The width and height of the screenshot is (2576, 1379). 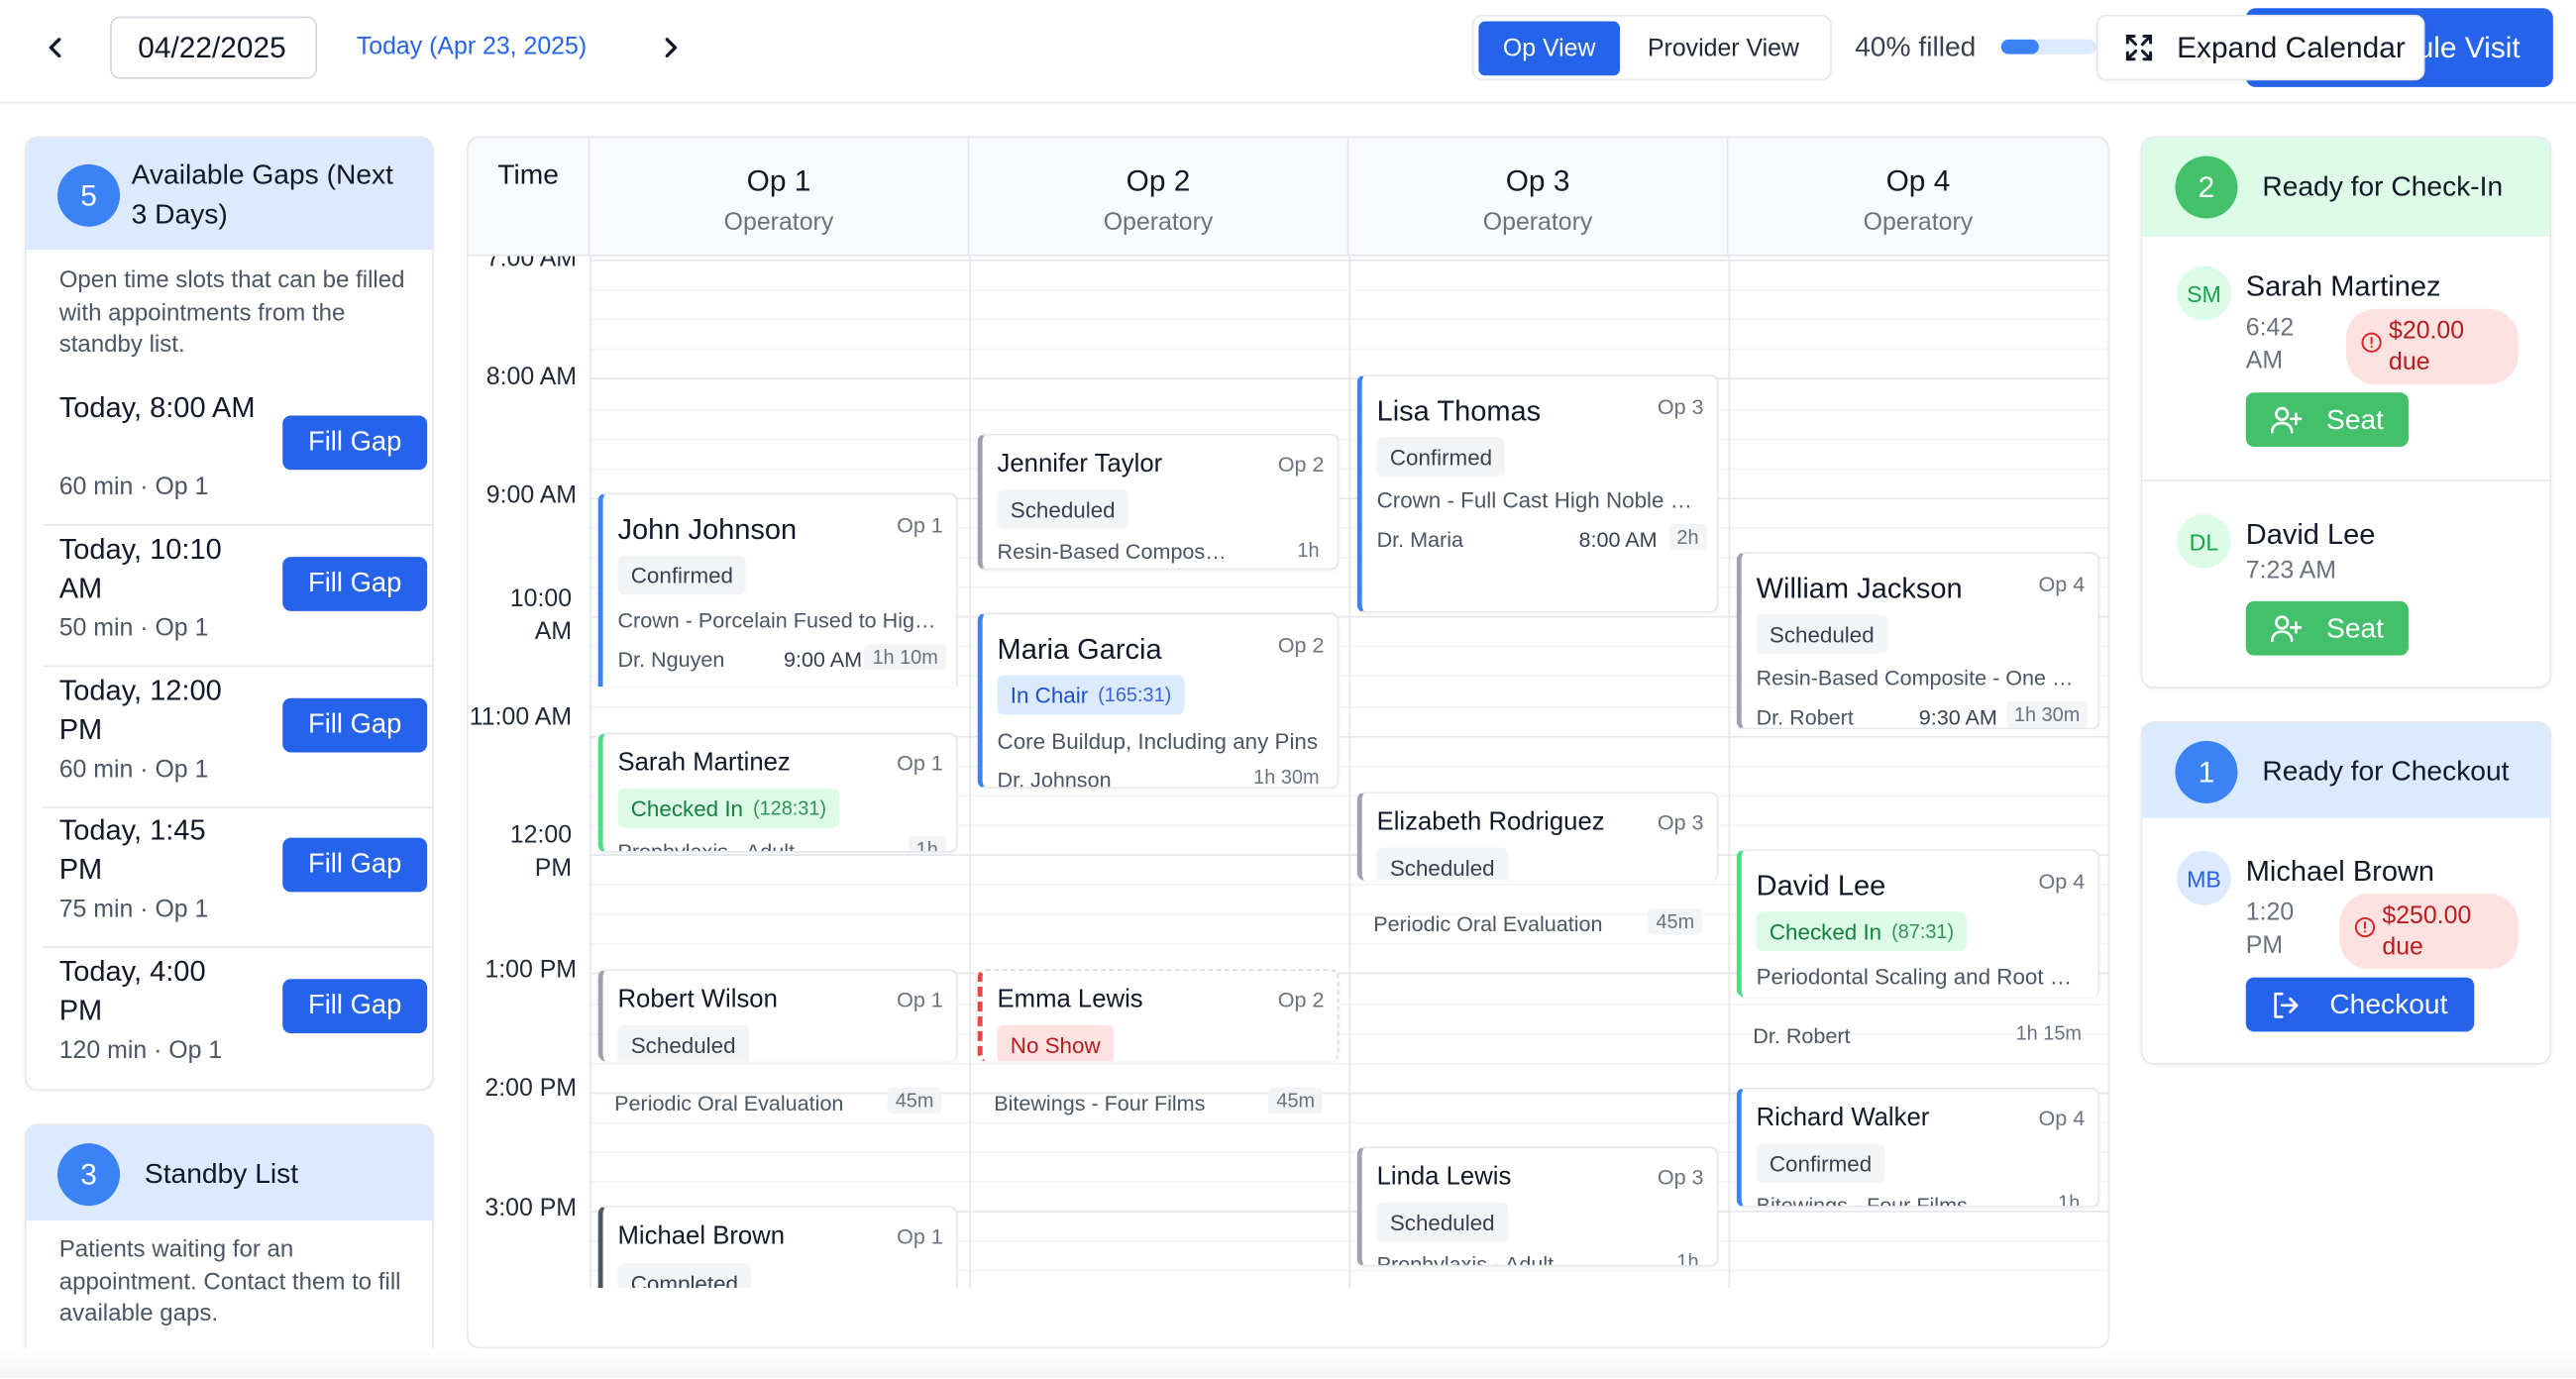 What do you see at coordinates (1055, 1043) in the screenshot?
I see `status-badge: No Show` at bounding box center [1055, 1043].